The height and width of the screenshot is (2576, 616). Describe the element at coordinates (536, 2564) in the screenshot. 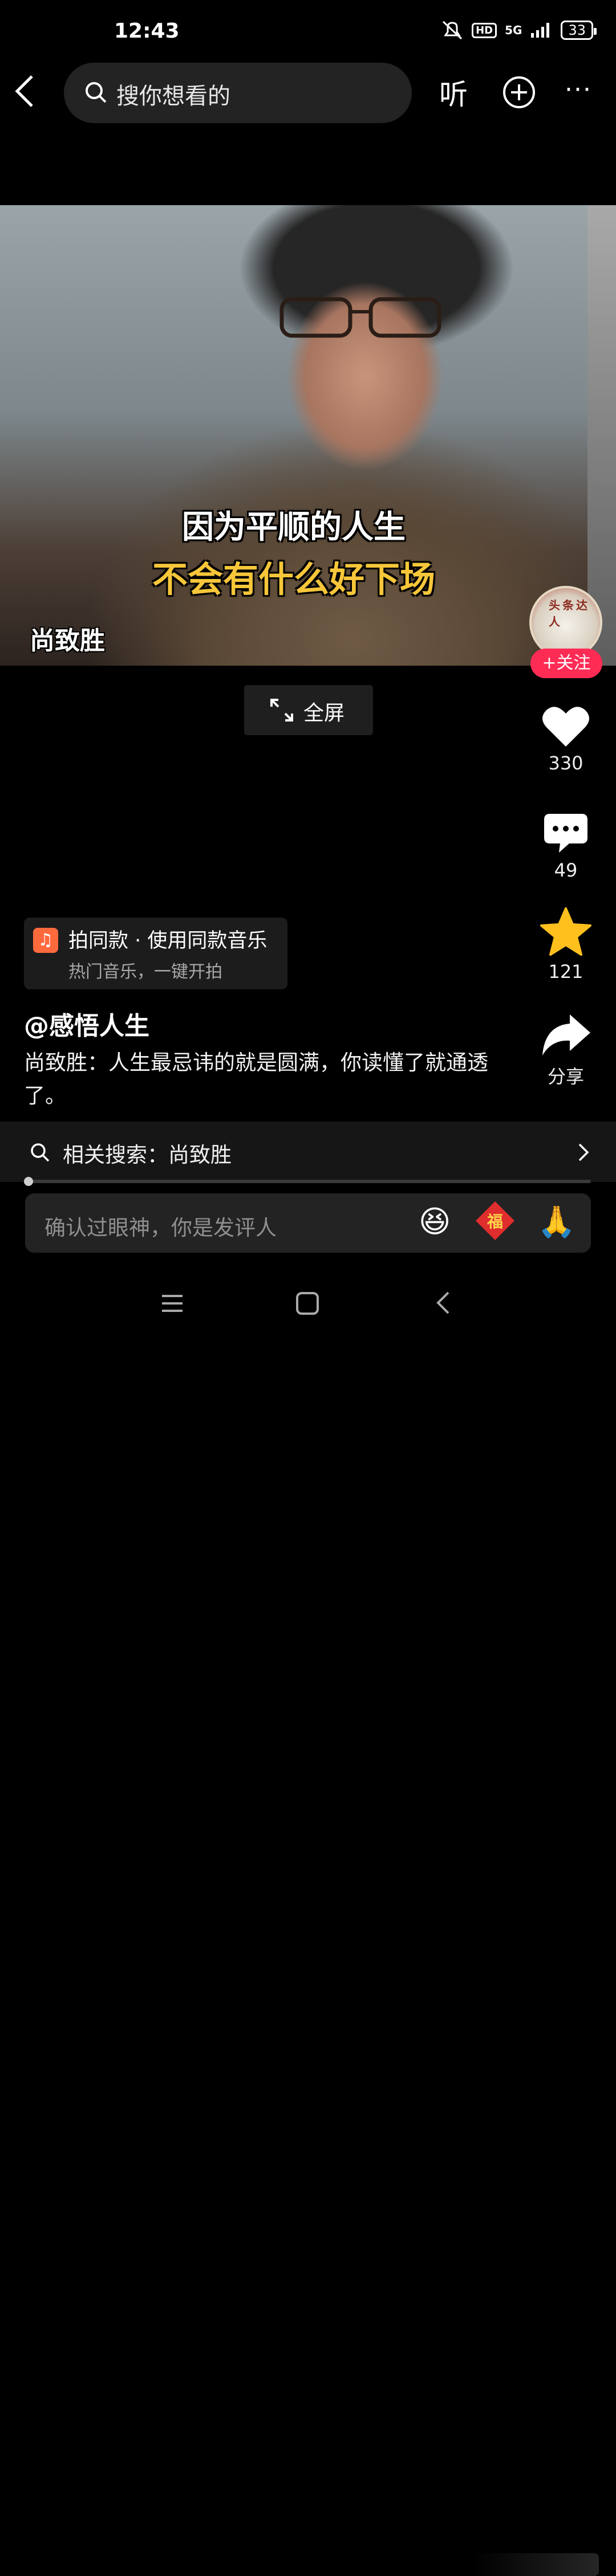

I see `watermark` at that location.